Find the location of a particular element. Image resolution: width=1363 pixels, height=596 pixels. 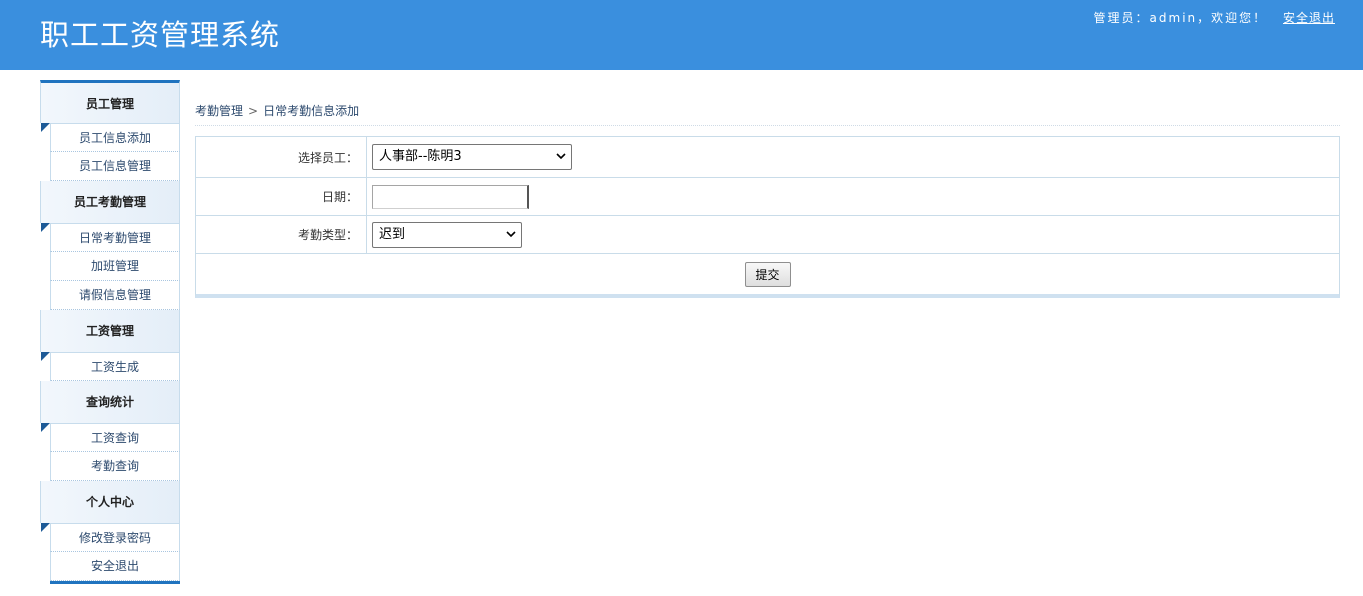

user-info: 管理员：admin，欢迎您！ 安全退出 is located at coordinates (1214, 17).